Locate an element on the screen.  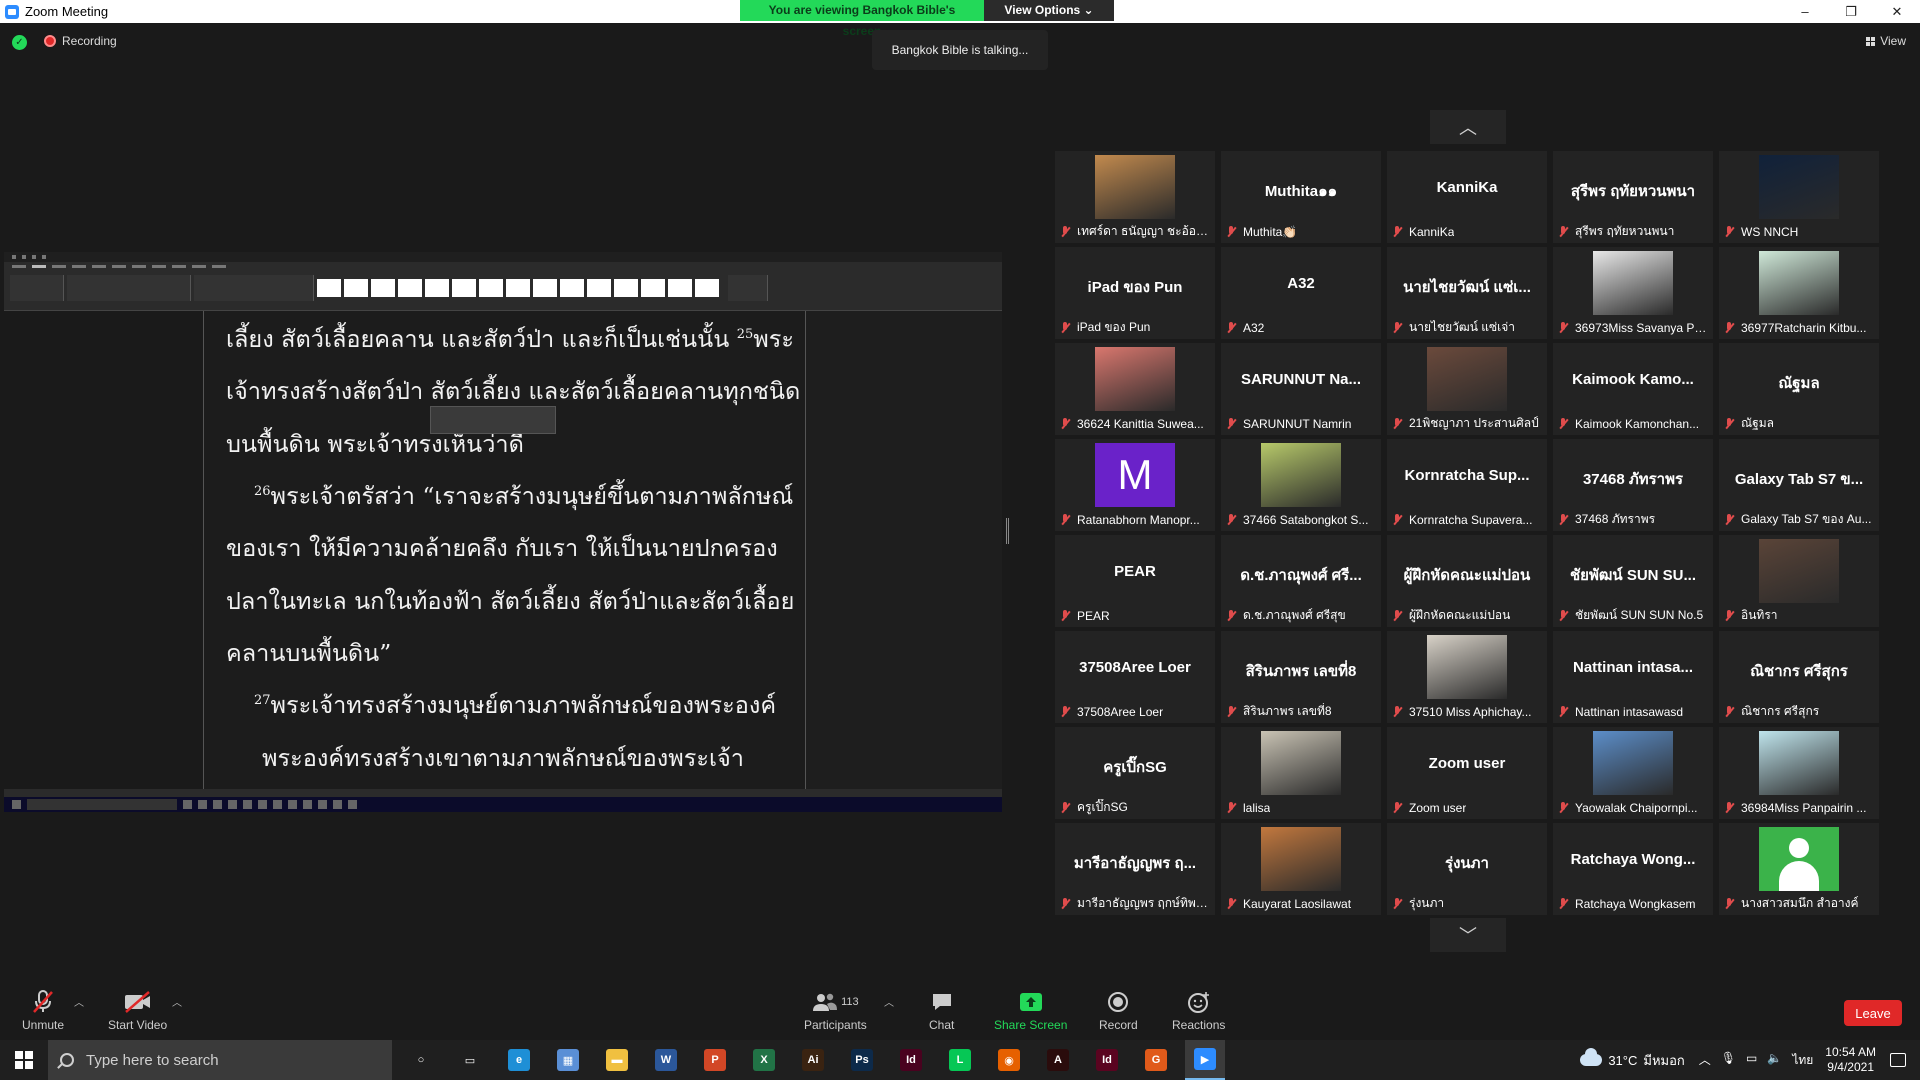
participant-display-name: A32 is located at coordinates (1301, 283).